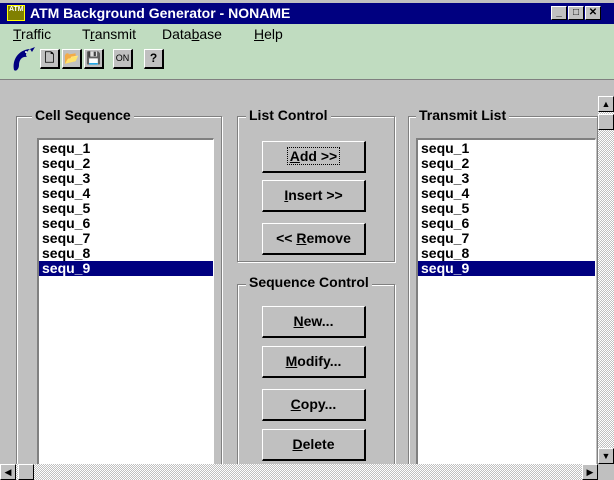  What do you see at coordinates (314, 445) in the screenshot?
I see `delete-sequence-button: Delete` at bounding box center [314, 445].